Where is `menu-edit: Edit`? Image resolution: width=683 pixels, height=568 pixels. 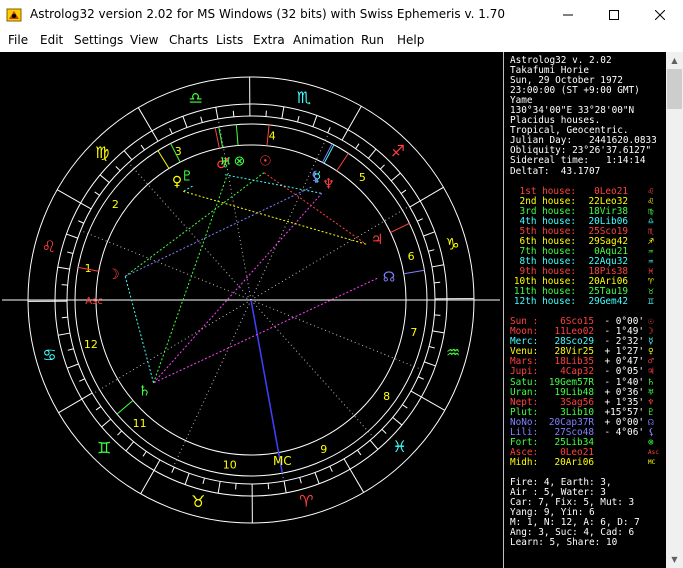 menu-edit: Edit is located at coordinates (51, 40).